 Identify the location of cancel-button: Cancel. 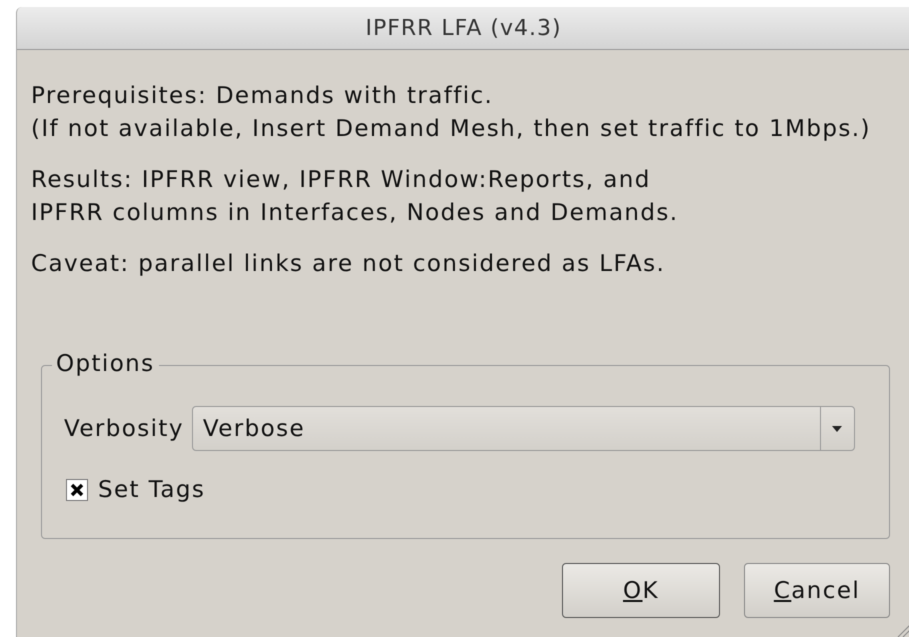
(817, 590).